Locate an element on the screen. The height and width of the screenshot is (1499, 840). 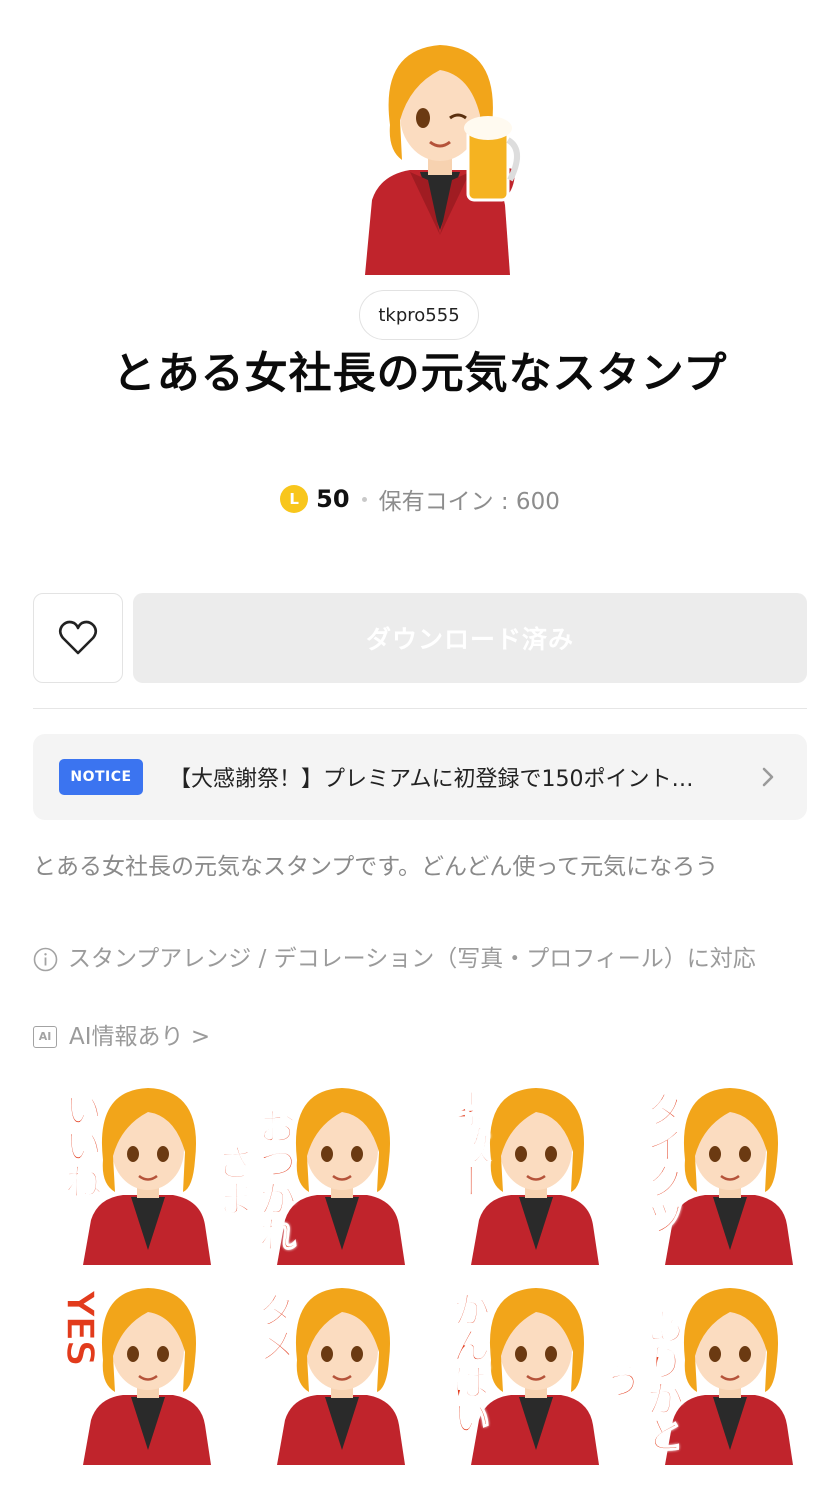
sticker-item: おつかれさま is located at coordinates (313, 1174).